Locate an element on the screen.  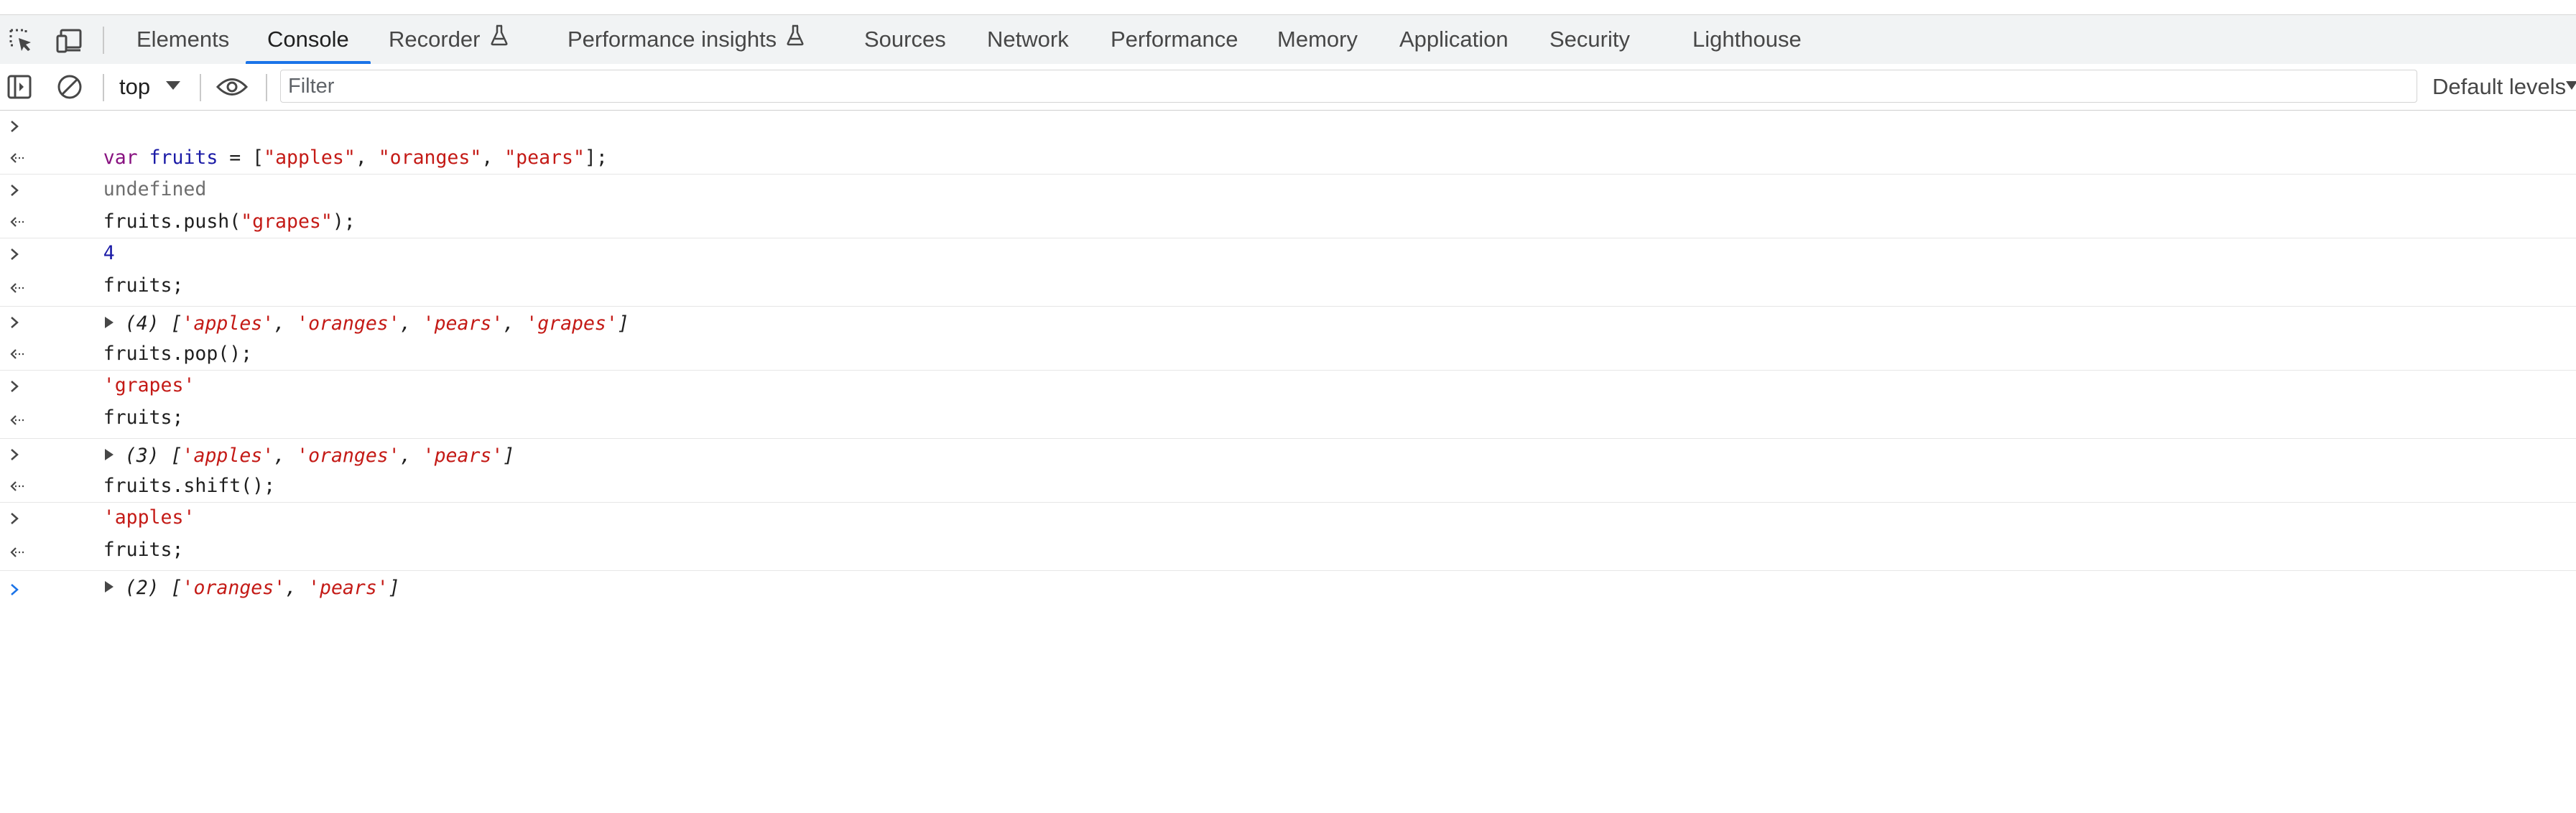
console-entry: fruits.shift(); 'apples' is located at coordinates (1288, 484).